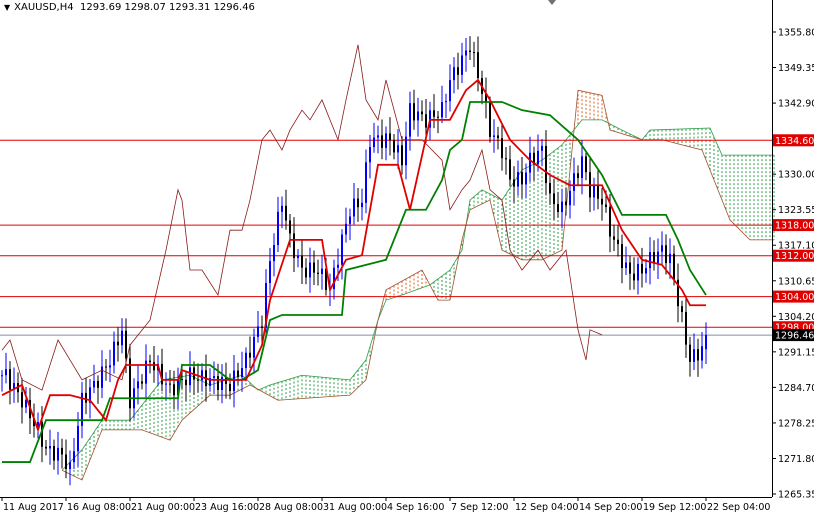  I want to click on x-tick-label: 31 Aug 00:00, so click(355, 507).